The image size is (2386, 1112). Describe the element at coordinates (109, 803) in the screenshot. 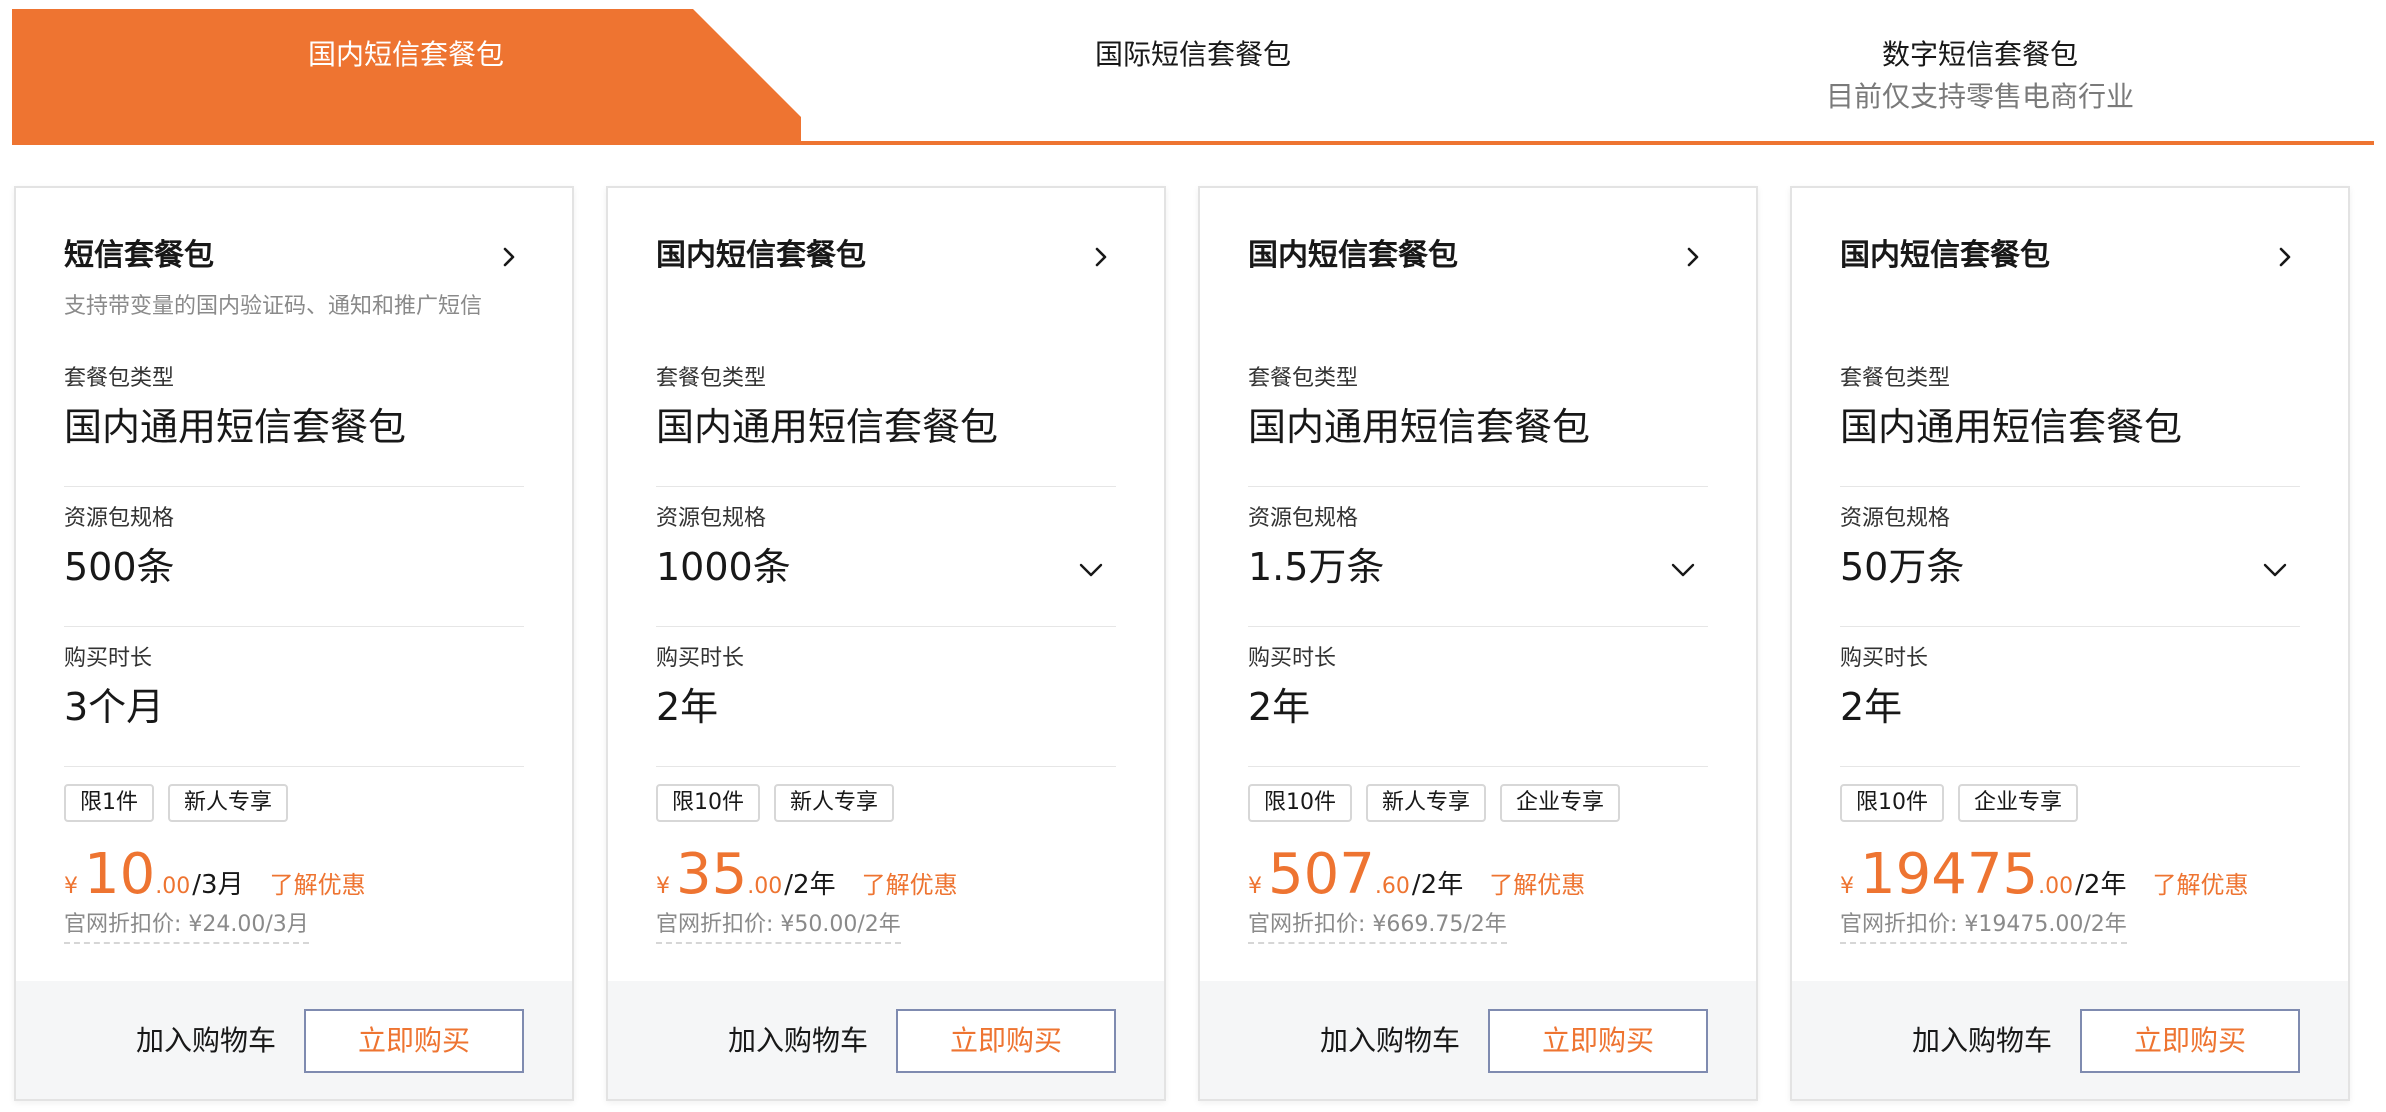

I see `tag-badge: 限1件` at that location.